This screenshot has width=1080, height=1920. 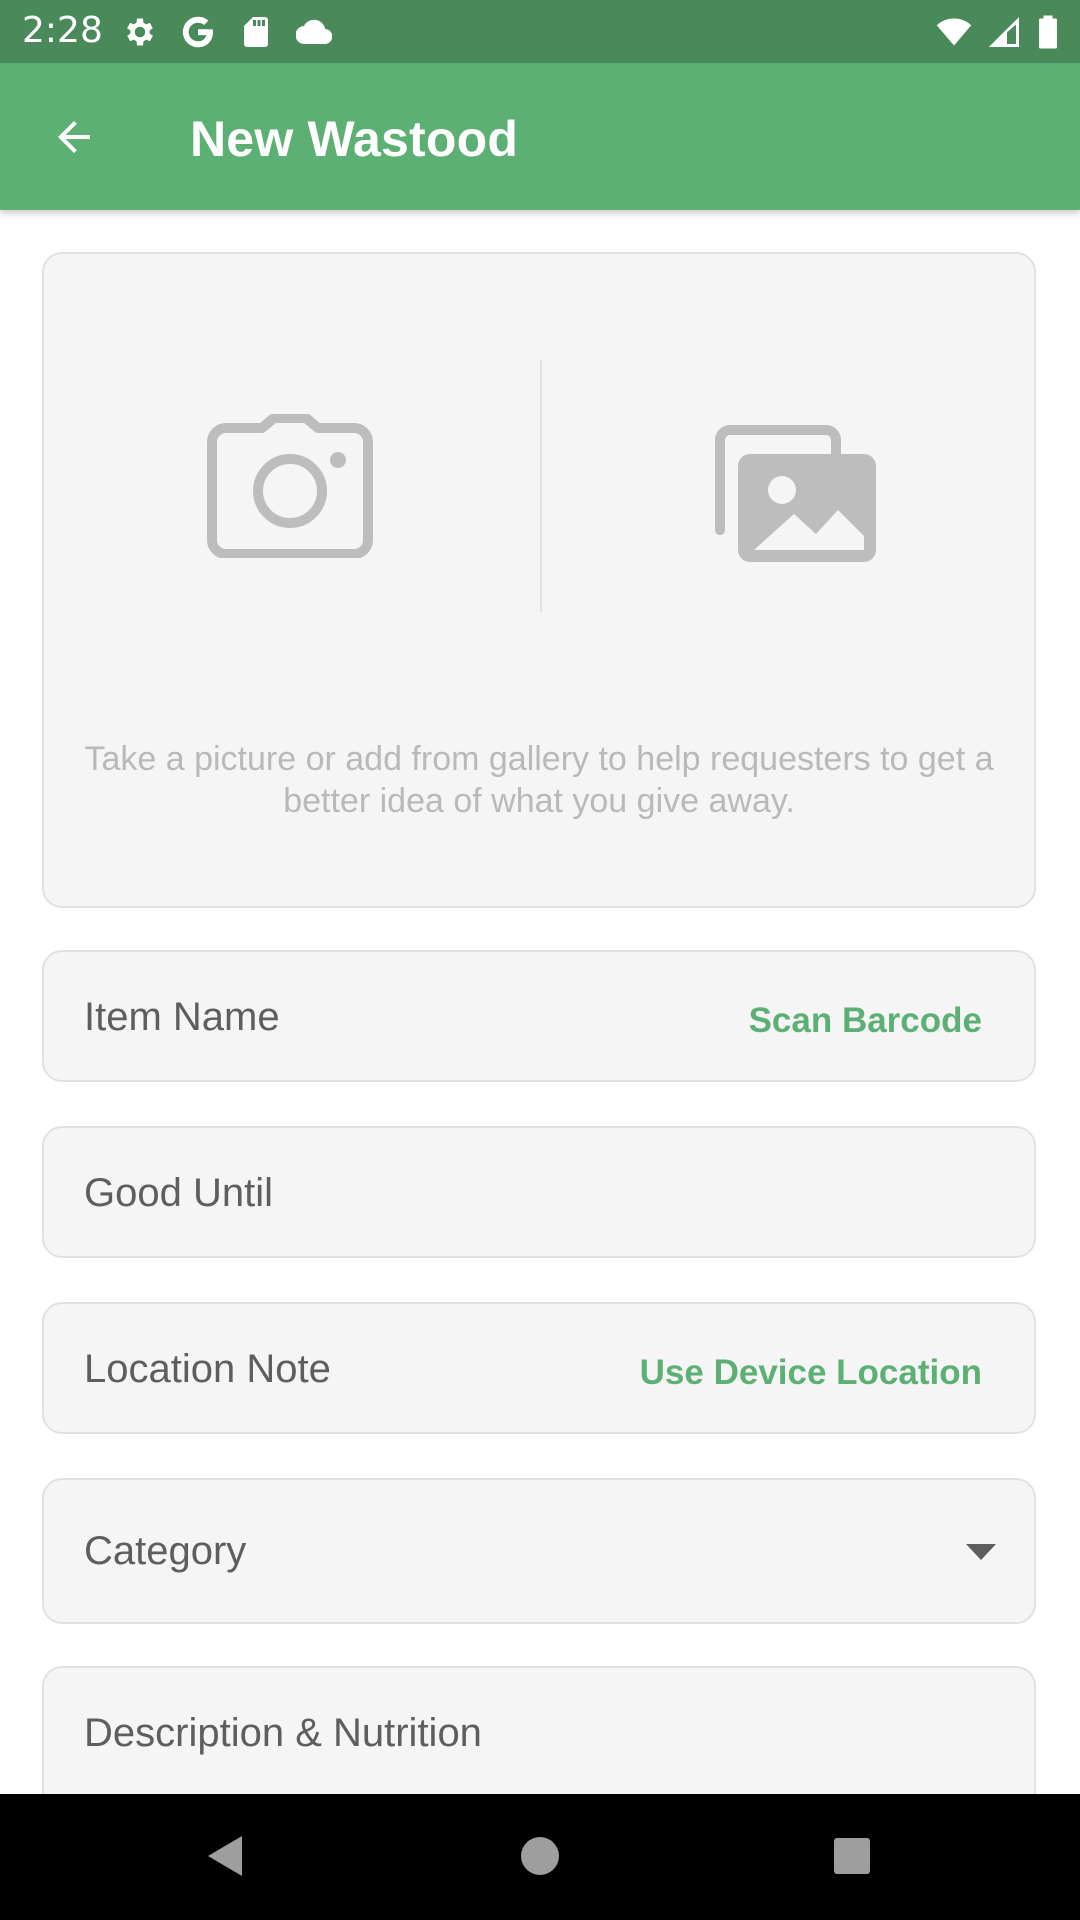 I want to click on photo-divider, so click(x=541, y=486).